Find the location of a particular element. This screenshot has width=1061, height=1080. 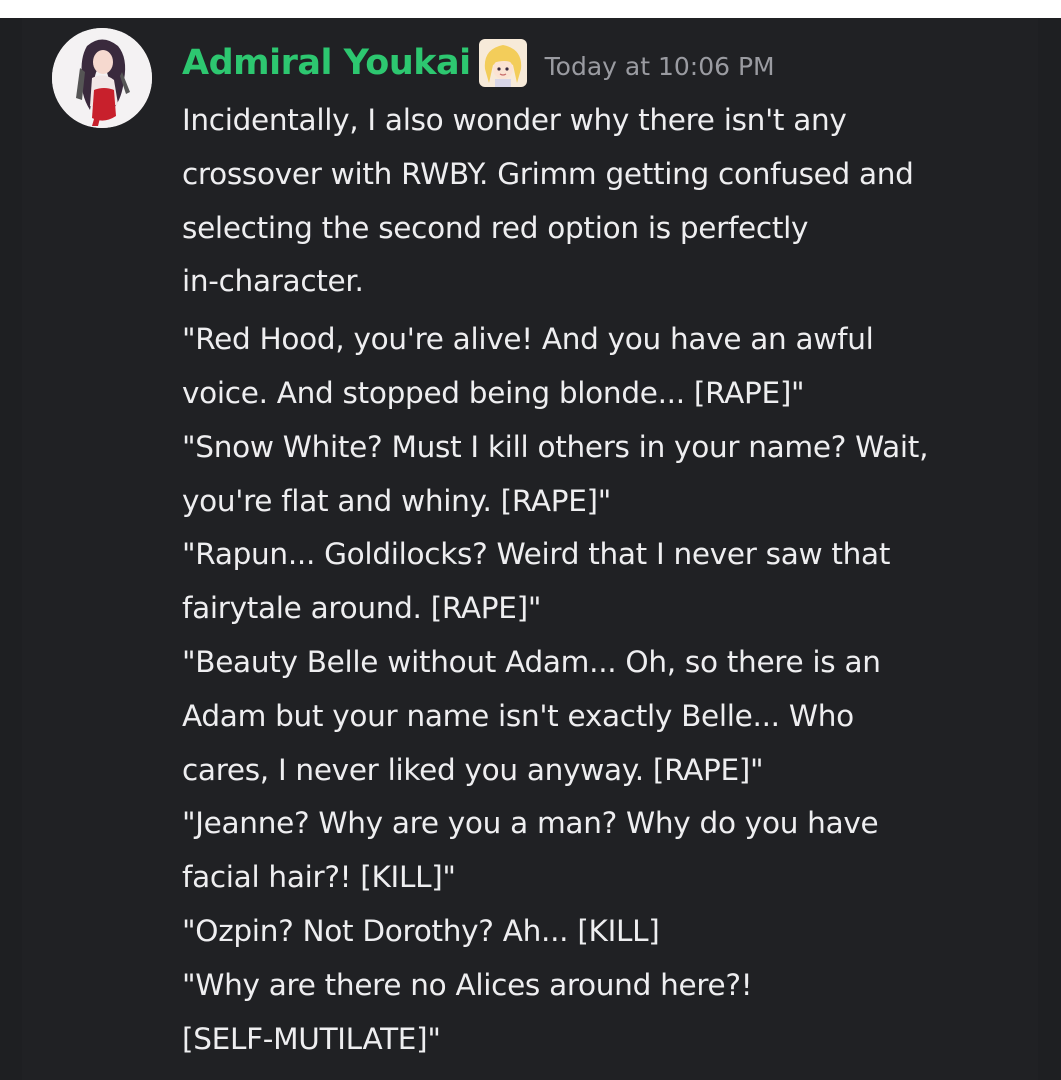

message-line: you're flat and whiny. [RAPE]" is located at coordinates (397, 500).